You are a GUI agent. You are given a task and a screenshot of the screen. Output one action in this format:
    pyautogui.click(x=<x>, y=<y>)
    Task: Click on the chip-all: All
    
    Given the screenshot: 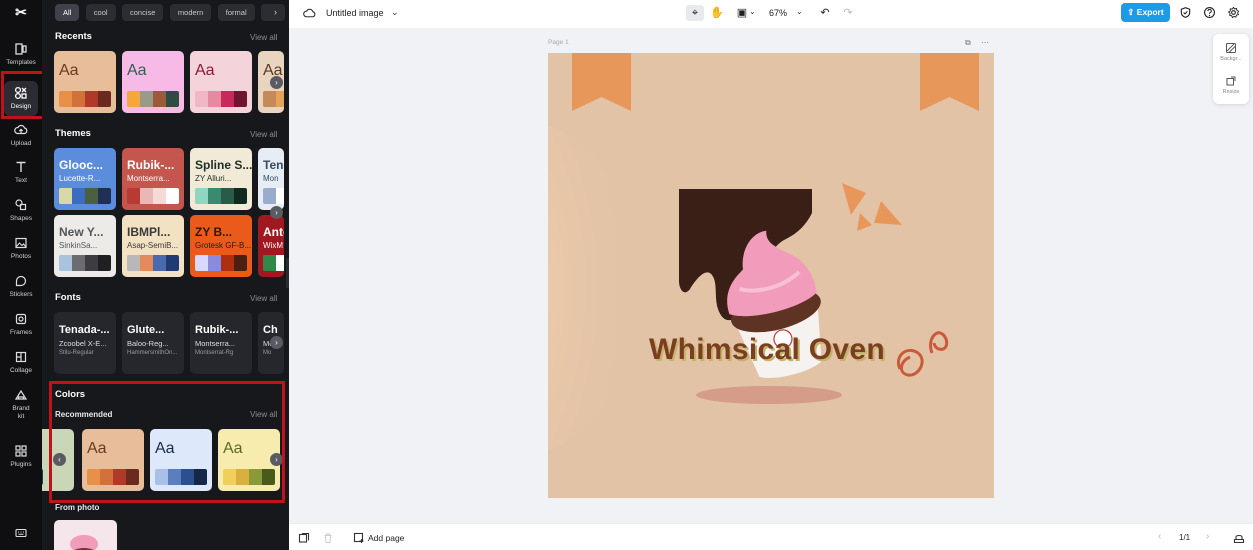 What is the action you would take?
    pyautogui.click(x=67, y=12)
    